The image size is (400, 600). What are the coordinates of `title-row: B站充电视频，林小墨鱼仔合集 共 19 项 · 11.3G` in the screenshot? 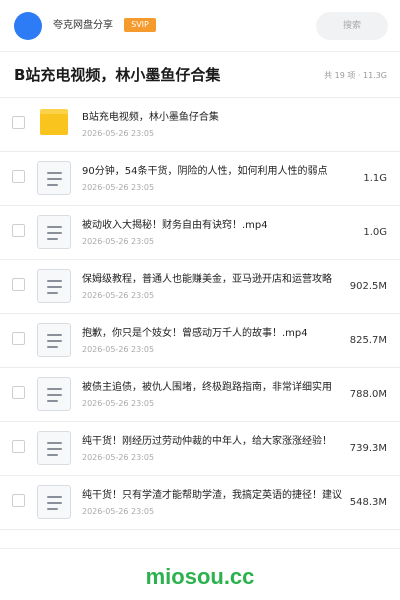 It's located at (200, 75).